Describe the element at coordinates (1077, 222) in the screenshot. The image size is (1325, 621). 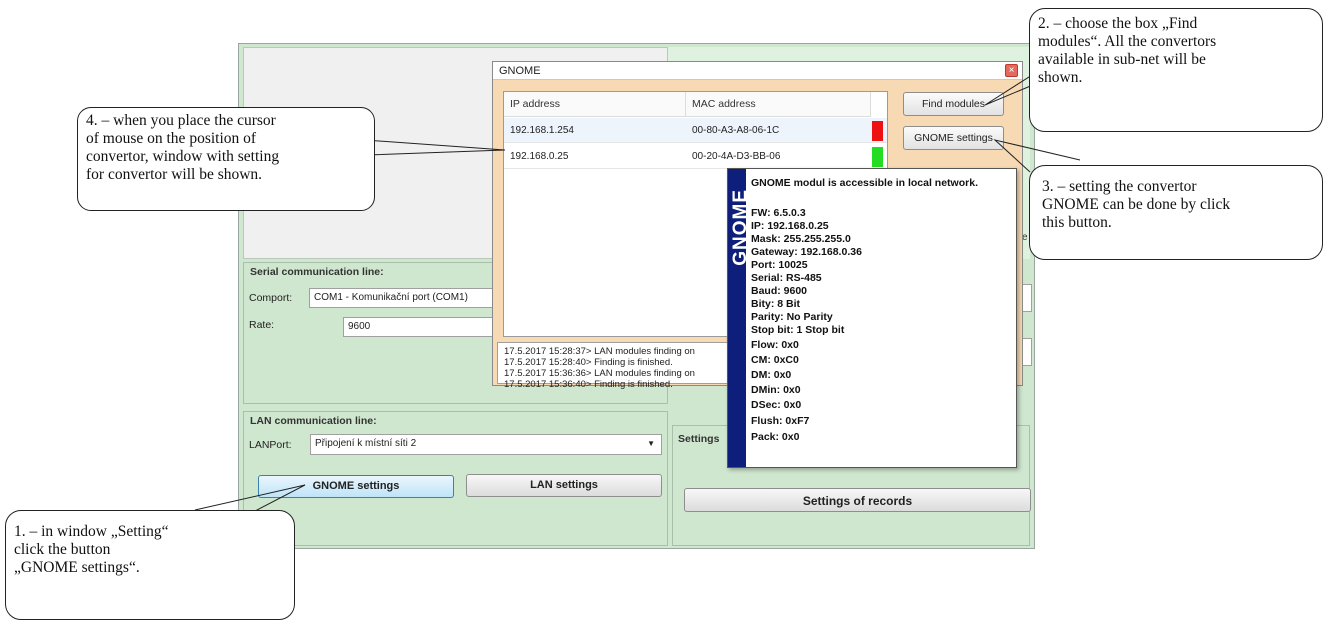
I see `callout-line: this button.` at that location.